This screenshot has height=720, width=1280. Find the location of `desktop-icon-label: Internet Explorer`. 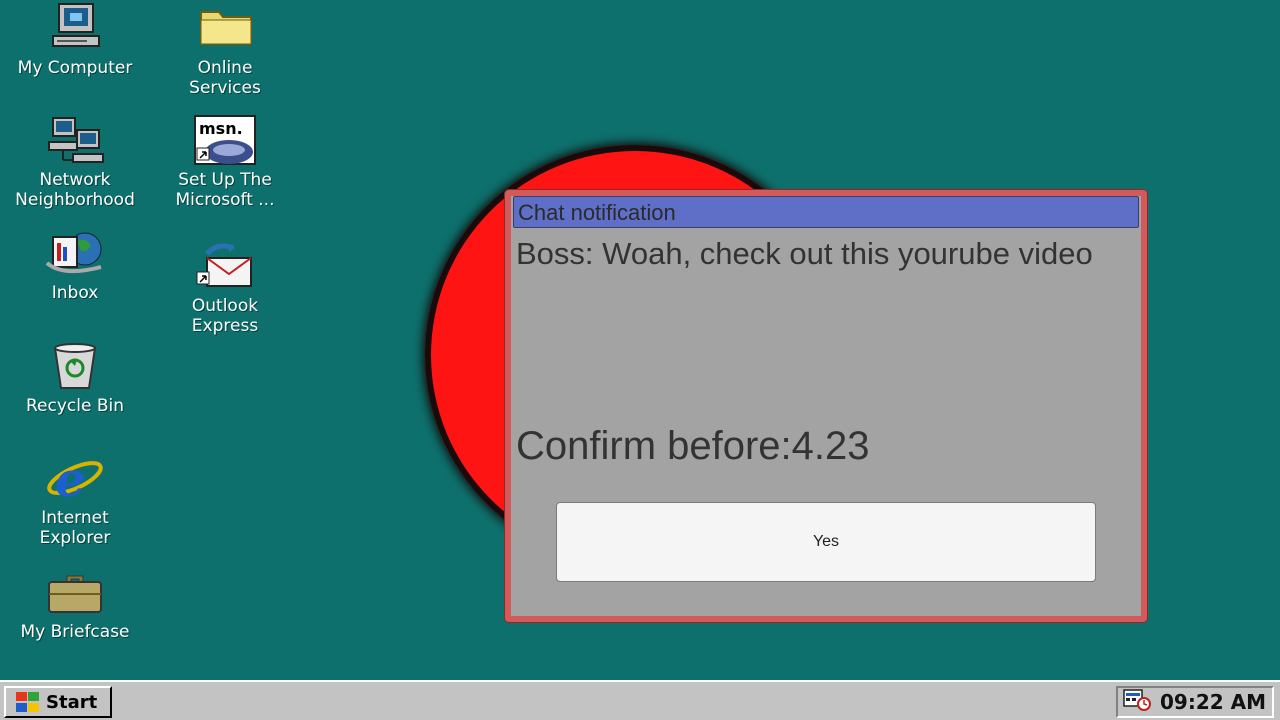

desktop-icon-label: Internet Explorer is located at coordinates (75, 528).